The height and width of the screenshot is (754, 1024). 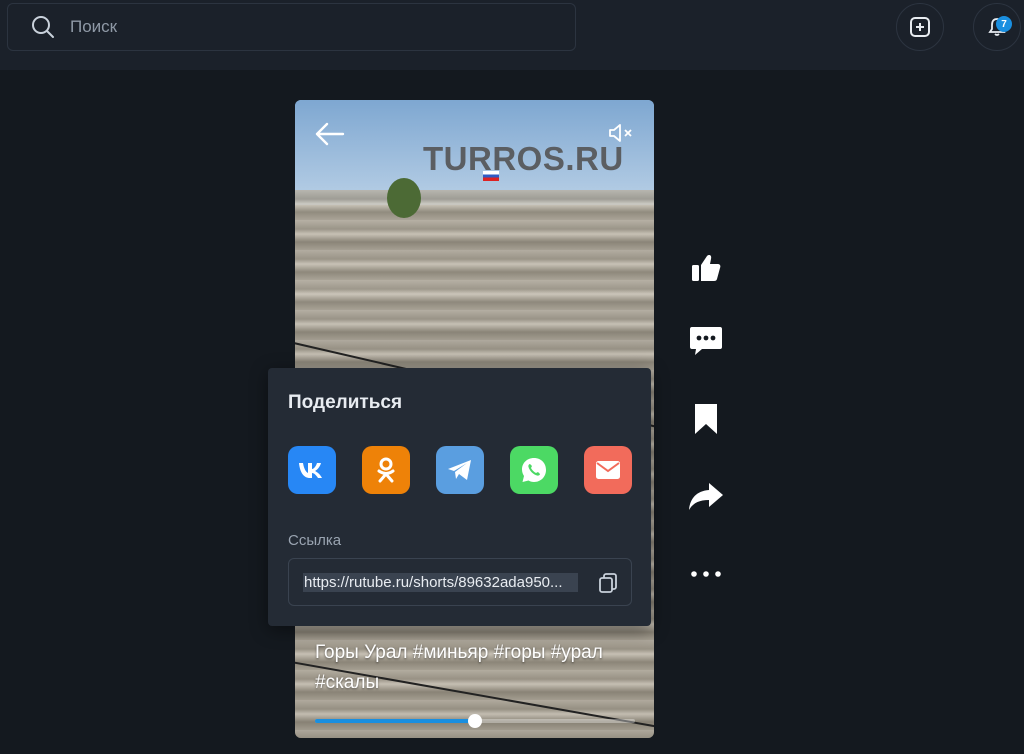 What do you see at coordinates (608, 583) in the screenshot?
I see `copy-icon` at bounding box center [608, 583].